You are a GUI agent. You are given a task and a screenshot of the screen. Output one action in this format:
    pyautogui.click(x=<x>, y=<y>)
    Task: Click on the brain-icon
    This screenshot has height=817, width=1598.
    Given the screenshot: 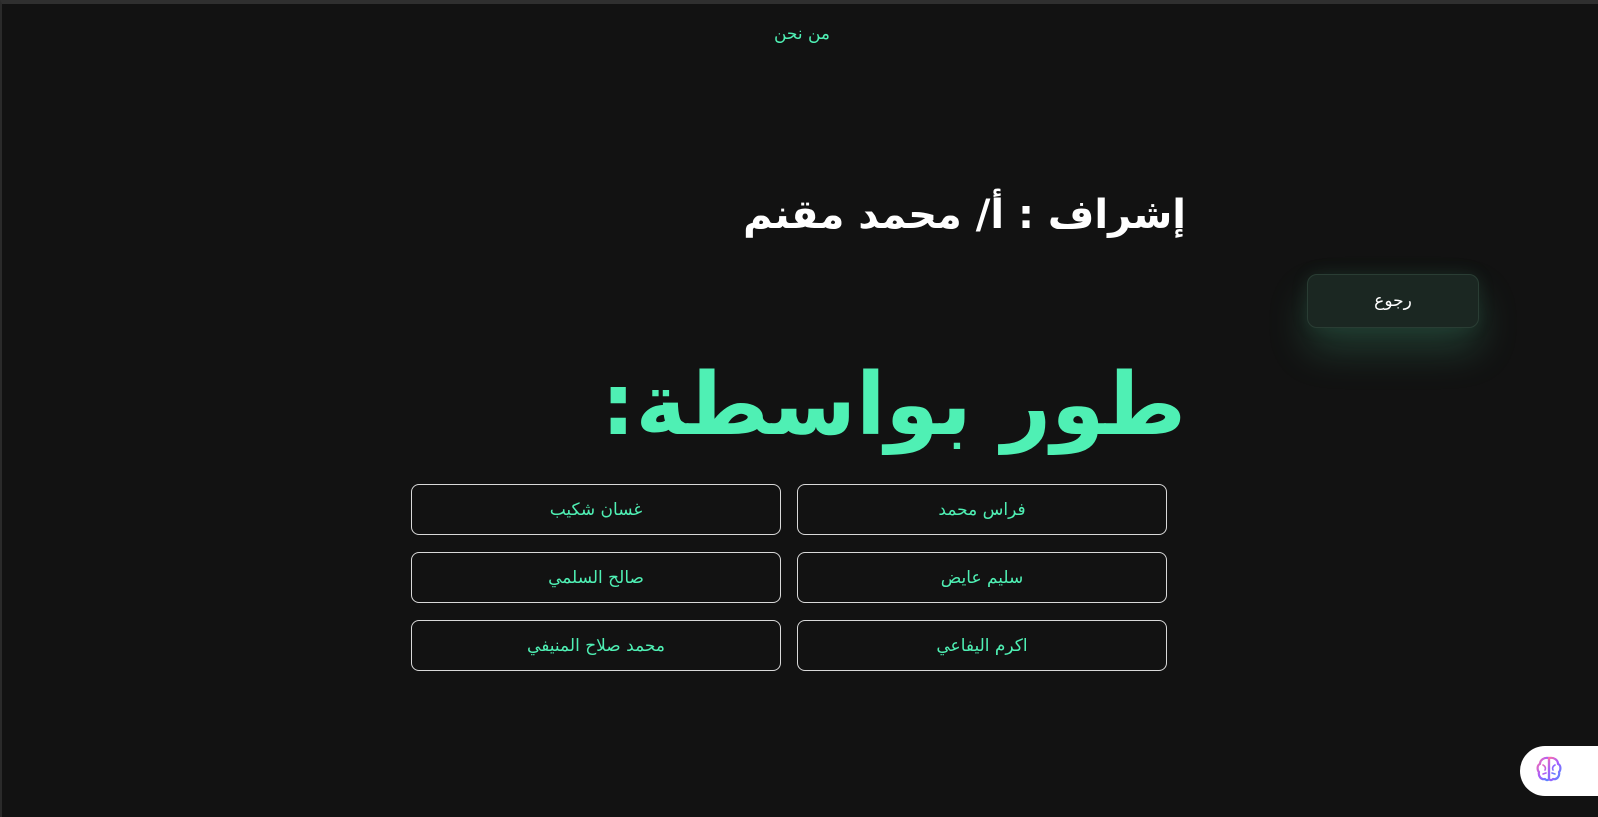 What is the action you would take?
    pyautogui.click(x=1549, y=771)
    